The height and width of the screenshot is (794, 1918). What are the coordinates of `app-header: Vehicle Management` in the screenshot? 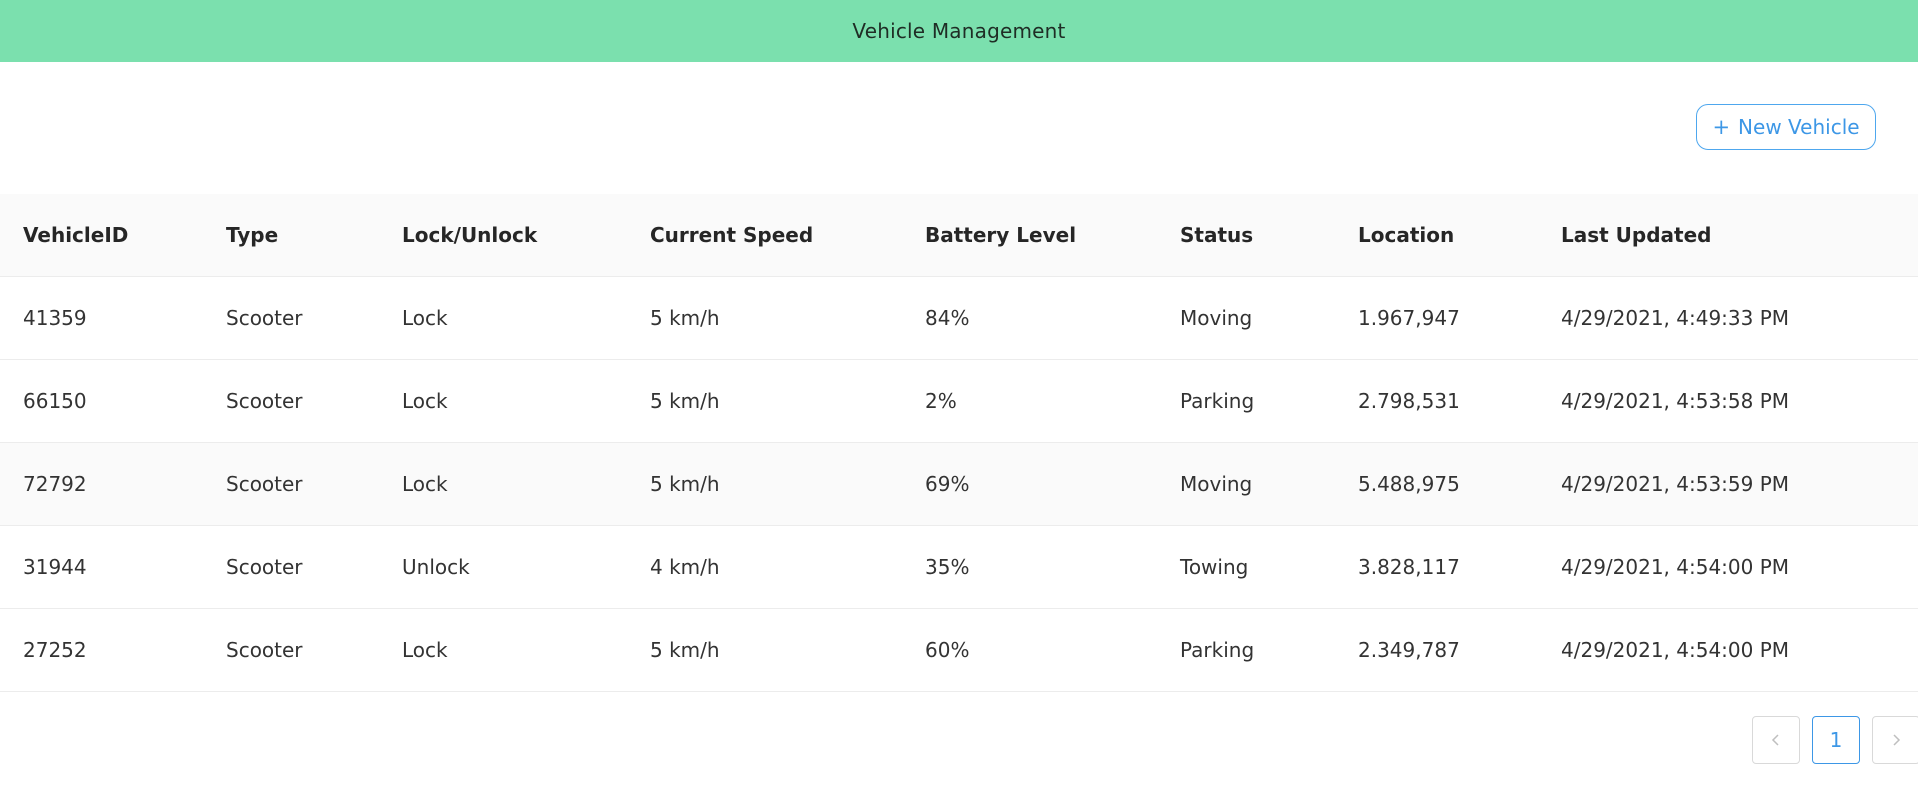 It's located at (959, 31).